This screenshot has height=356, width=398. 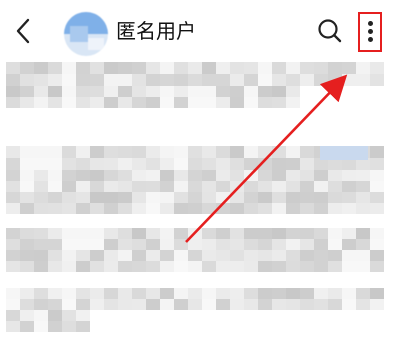 I want to click on username-title: 匿名用户, so click(x=156, y=31).